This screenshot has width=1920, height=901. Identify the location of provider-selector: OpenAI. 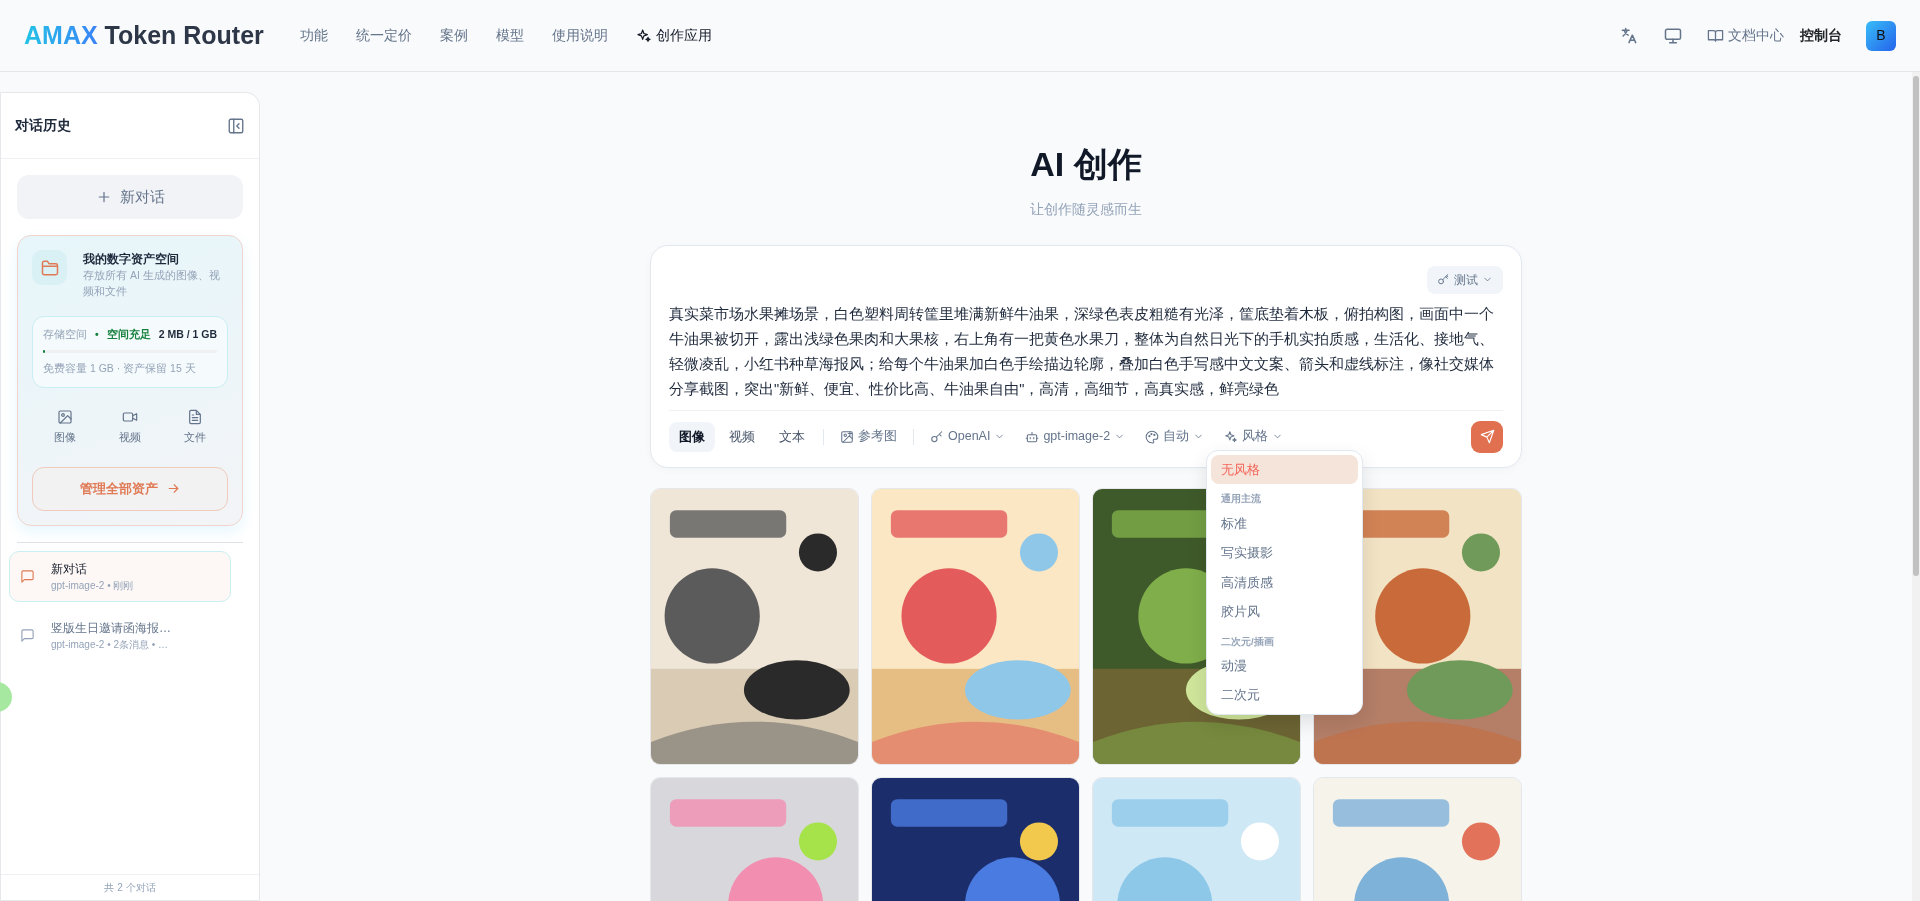
(968, 437).